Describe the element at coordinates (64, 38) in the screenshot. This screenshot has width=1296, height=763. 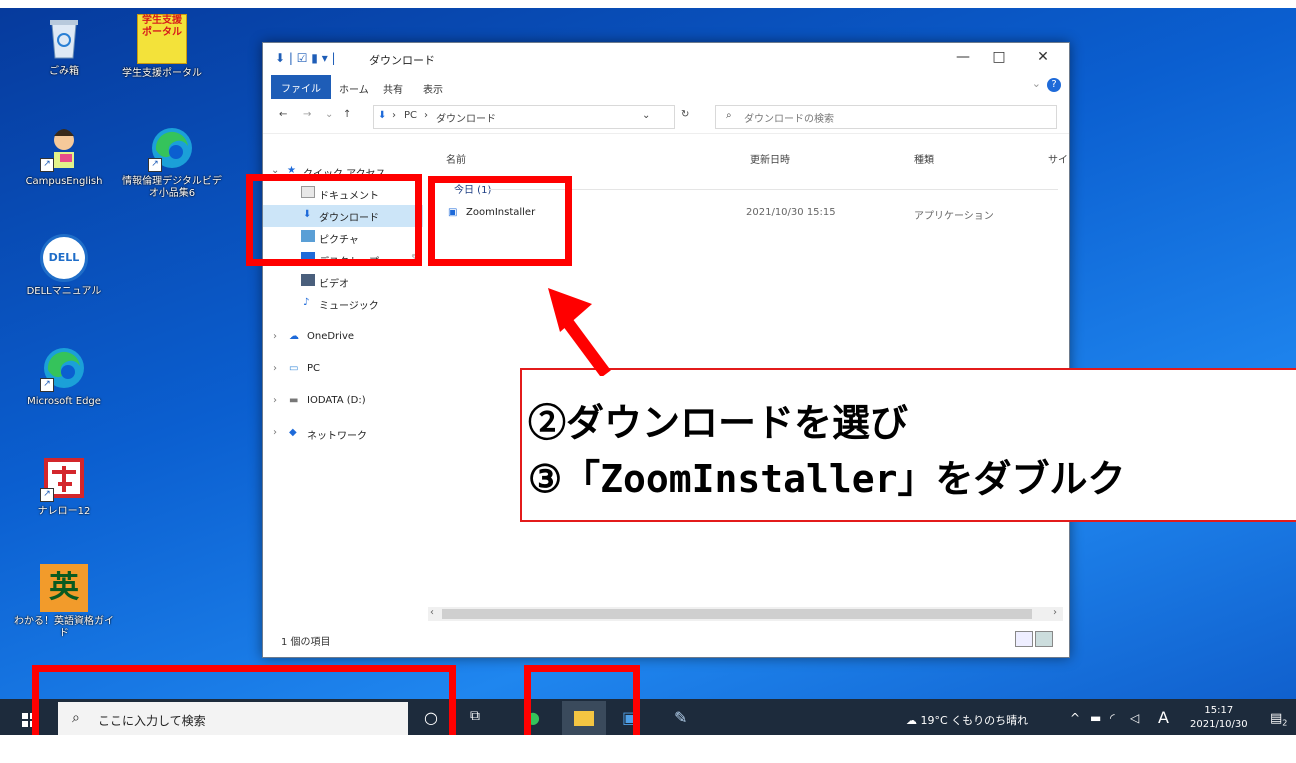
I see `recycle-bin-icon` at that location.